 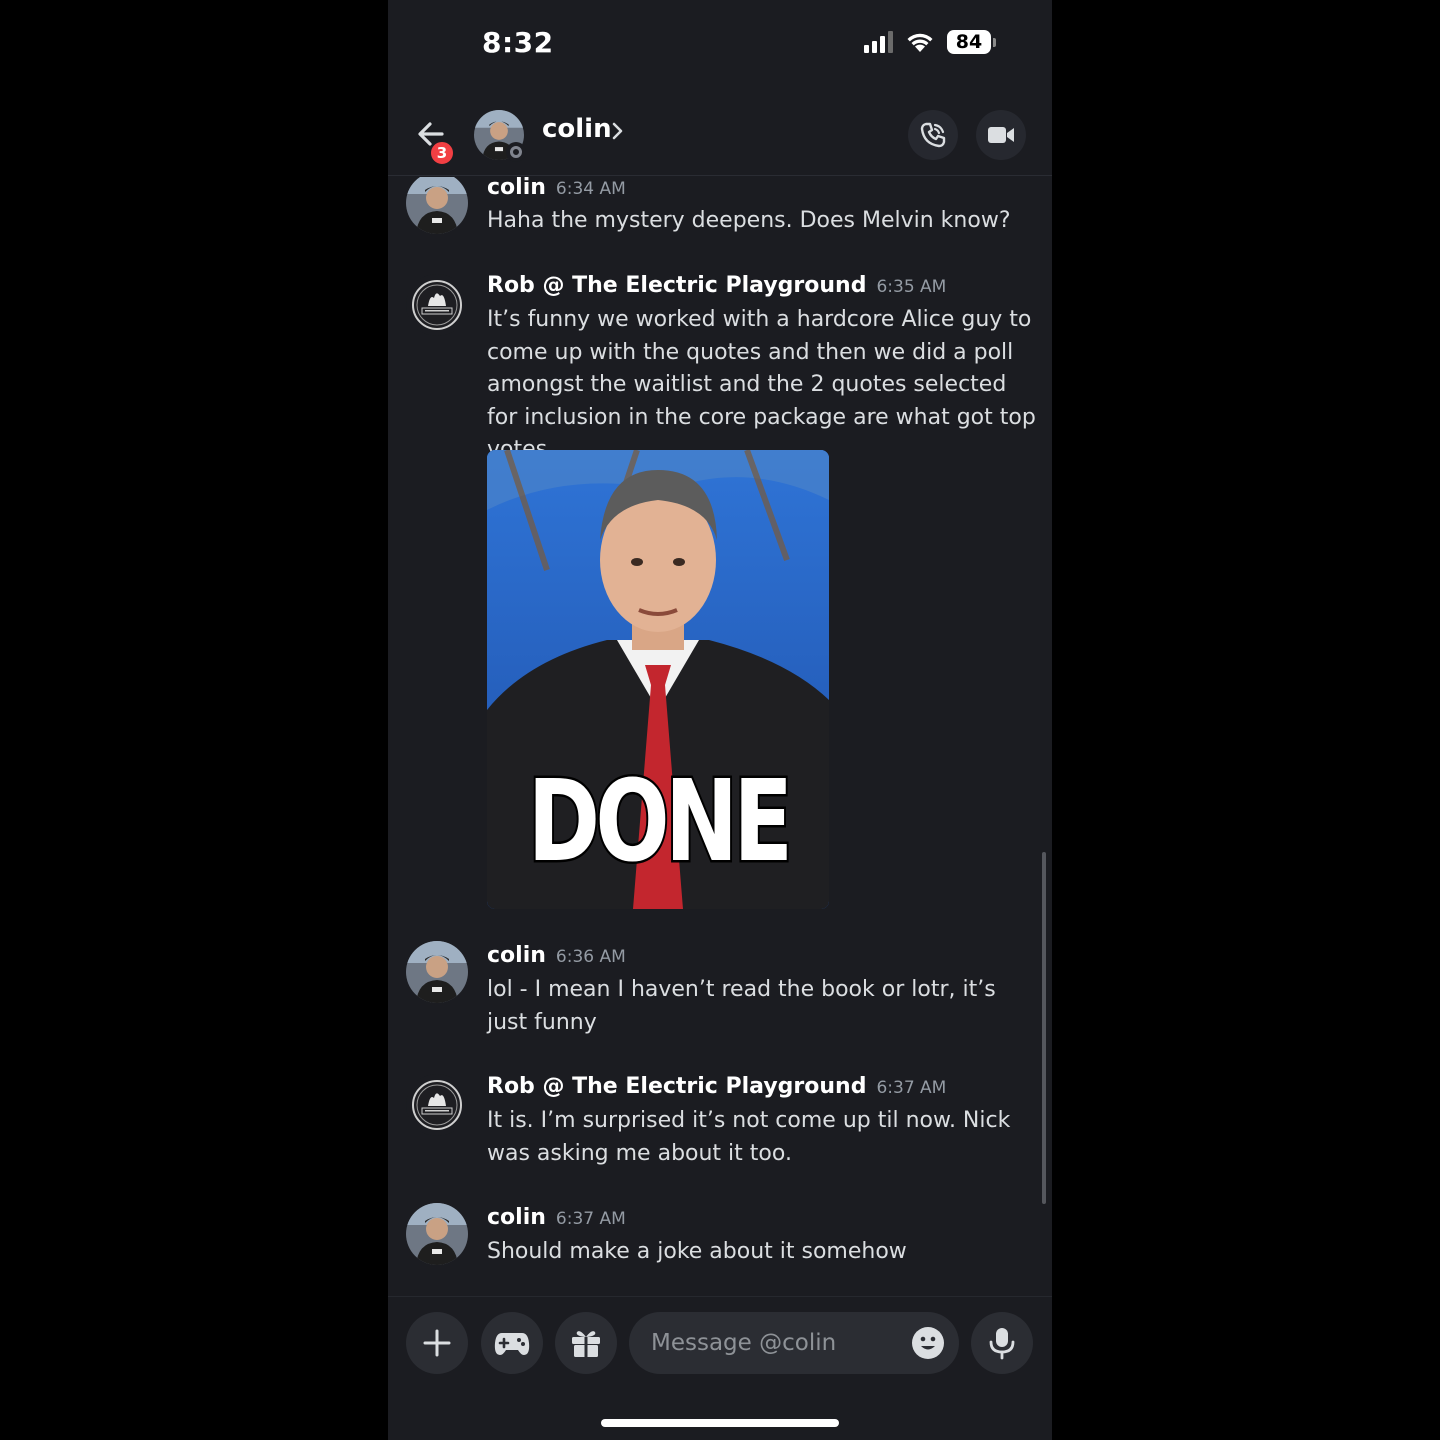 I want to click on gamepad-icon, so click(x=512, y=1344).